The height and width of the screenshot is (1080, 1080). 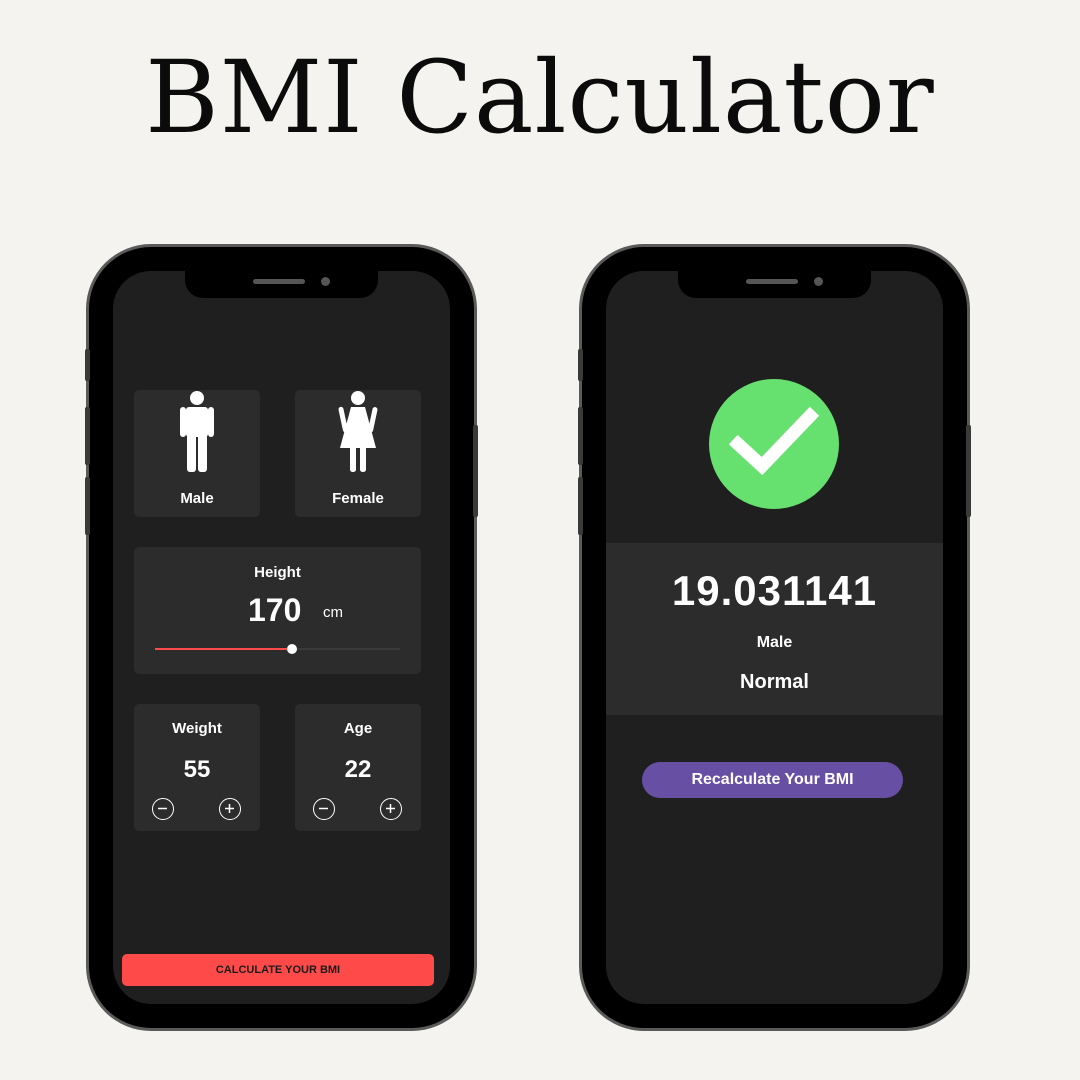 I want to click on weight-label: Weight, so click(x=197, y=728).